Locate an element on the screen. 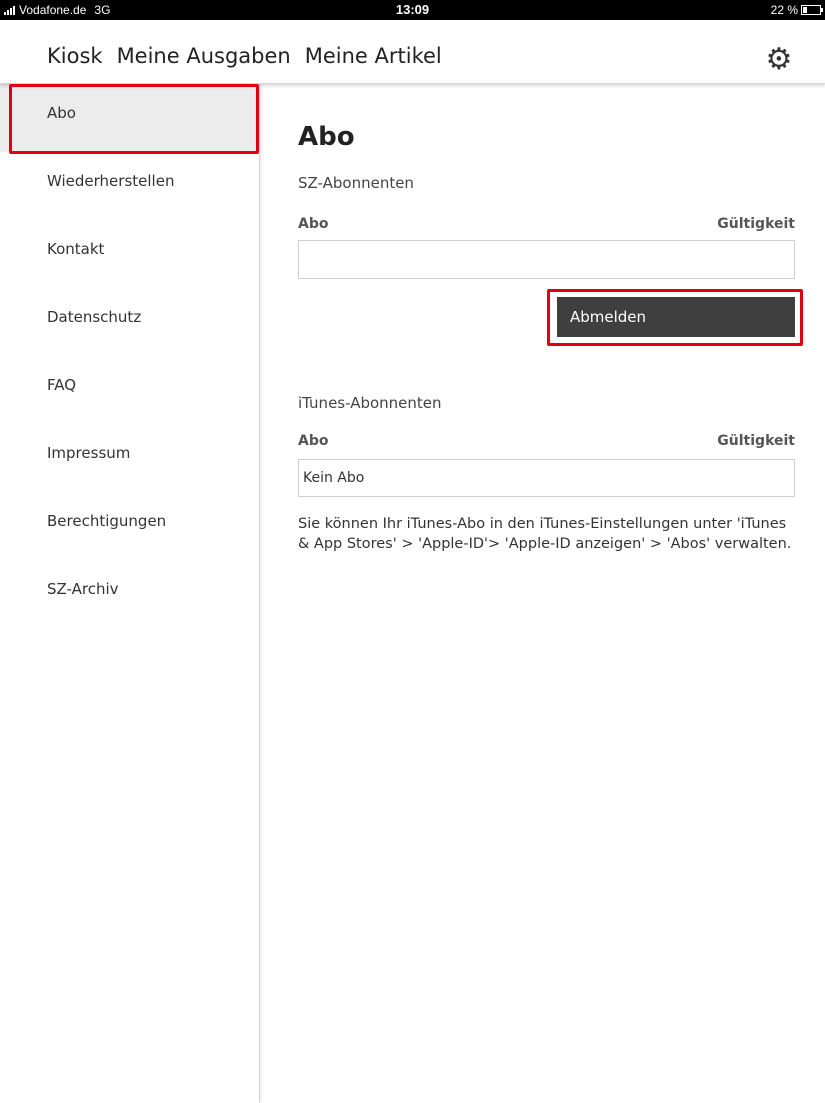 The width and height of the screenshot is (825, 1103). sidebar-item-label: SZ-Archiv is located at coordinates (83, 589).